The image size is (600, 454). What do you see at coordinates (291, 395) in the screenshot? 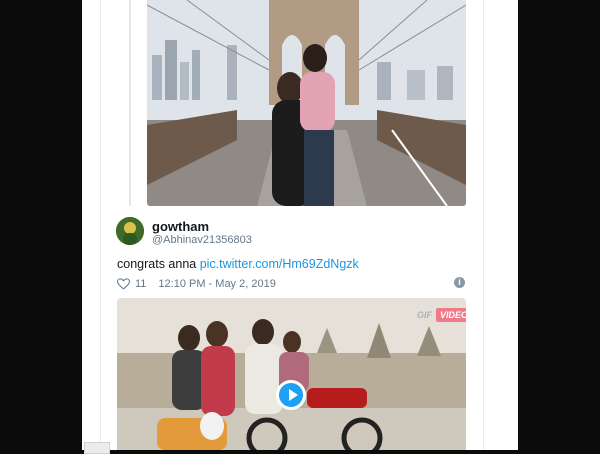
I see `play-icon` at bounding box center [291, 395].